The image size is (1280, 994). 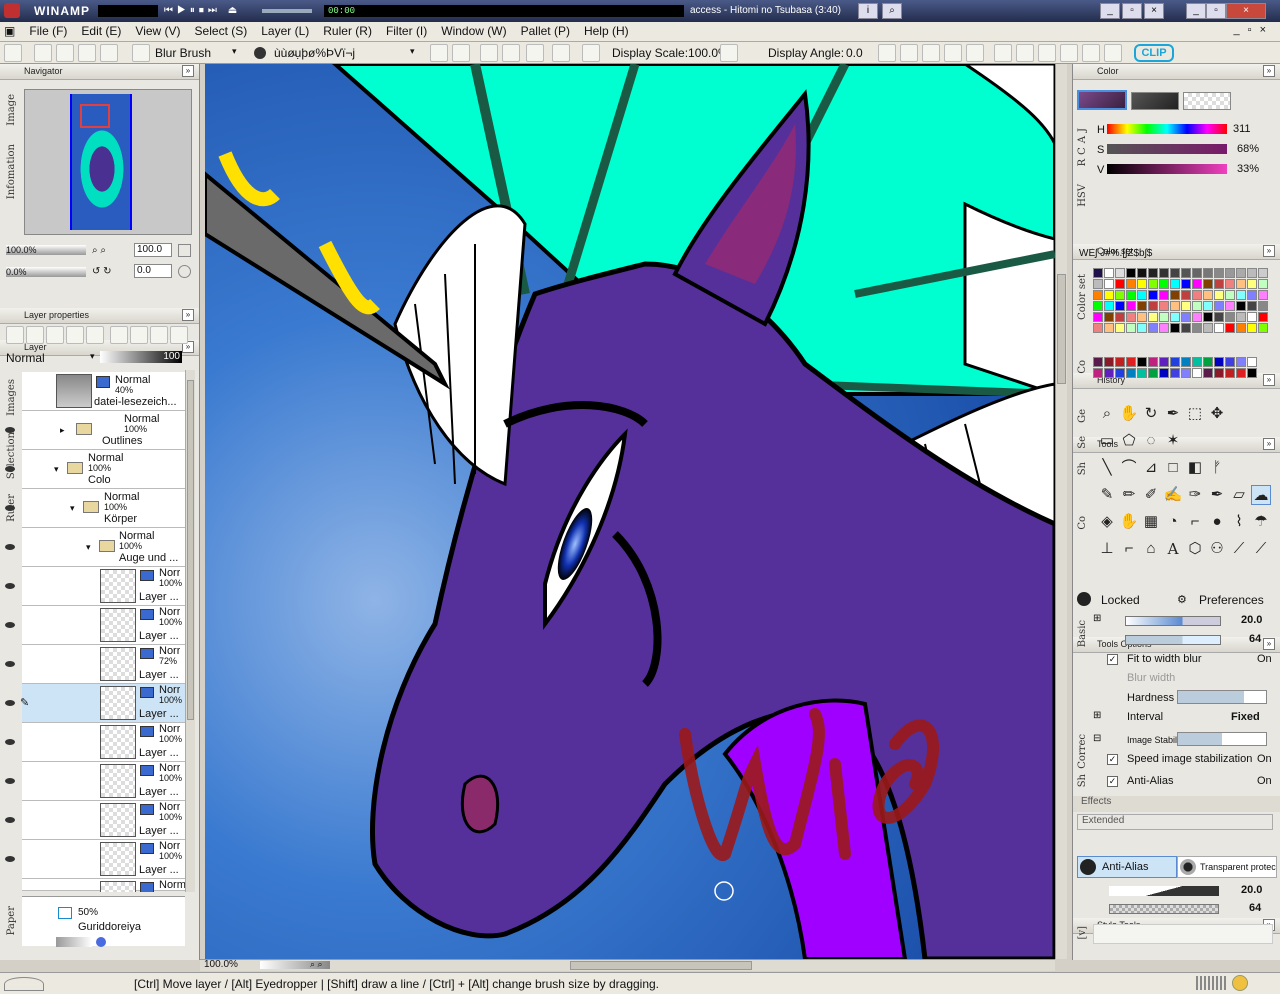 What do you see at coordinates (1173, 640) in the screenshot?
I see `blur-density-slider` at bounding box center [1173, 640].